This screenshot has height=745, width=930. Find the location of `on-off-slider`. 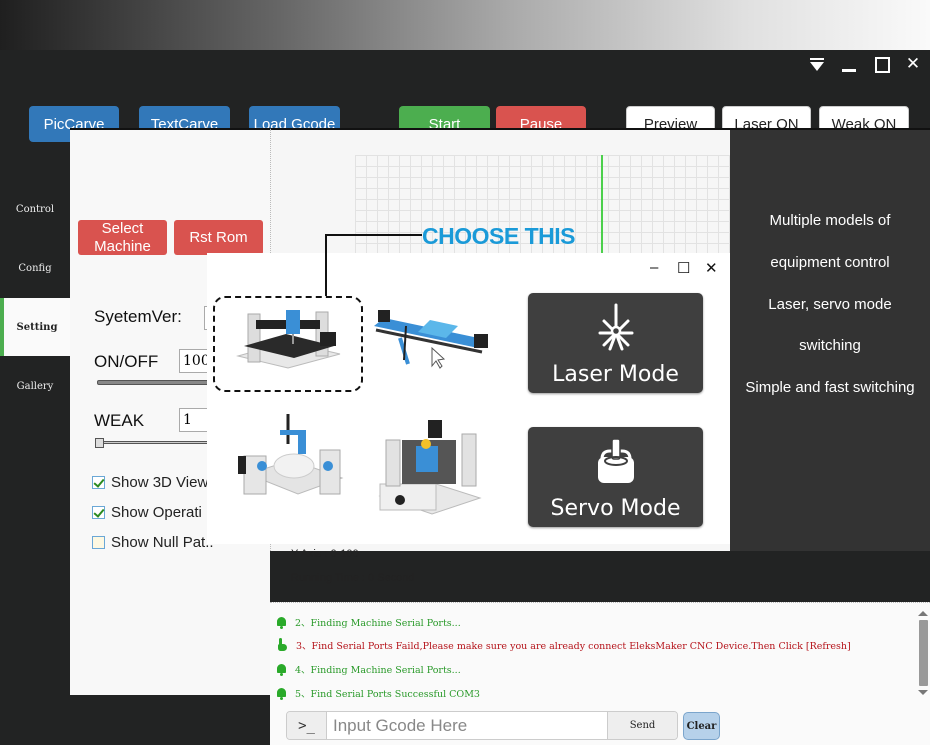

on-off-slider is located at coordinates (154, 382).